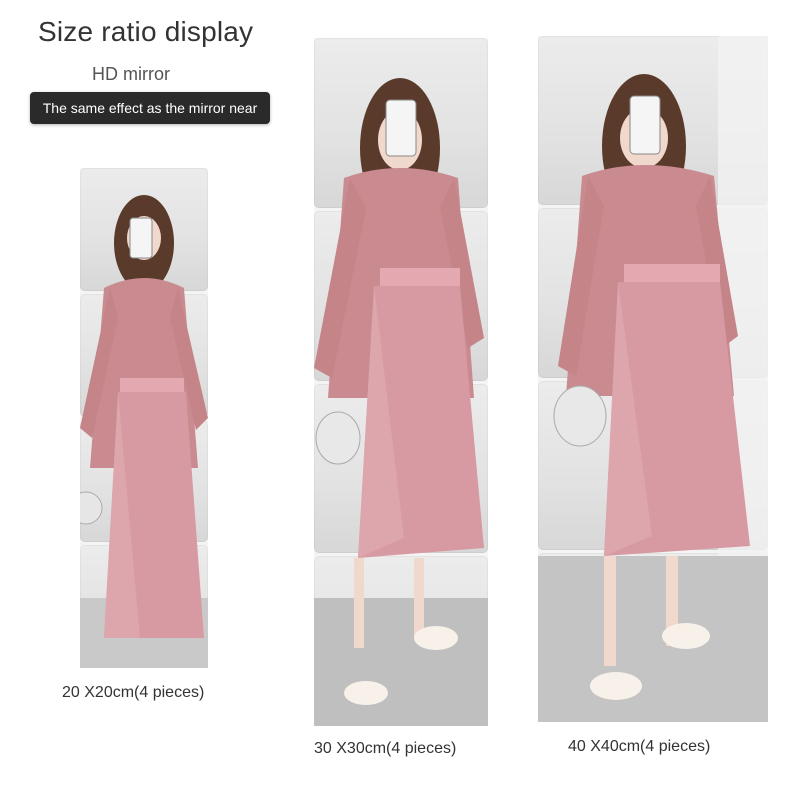  What do you see at coordinates (144, 431) in the screenshot?
I see `reflection-figure` at bounding box center [144, 431].